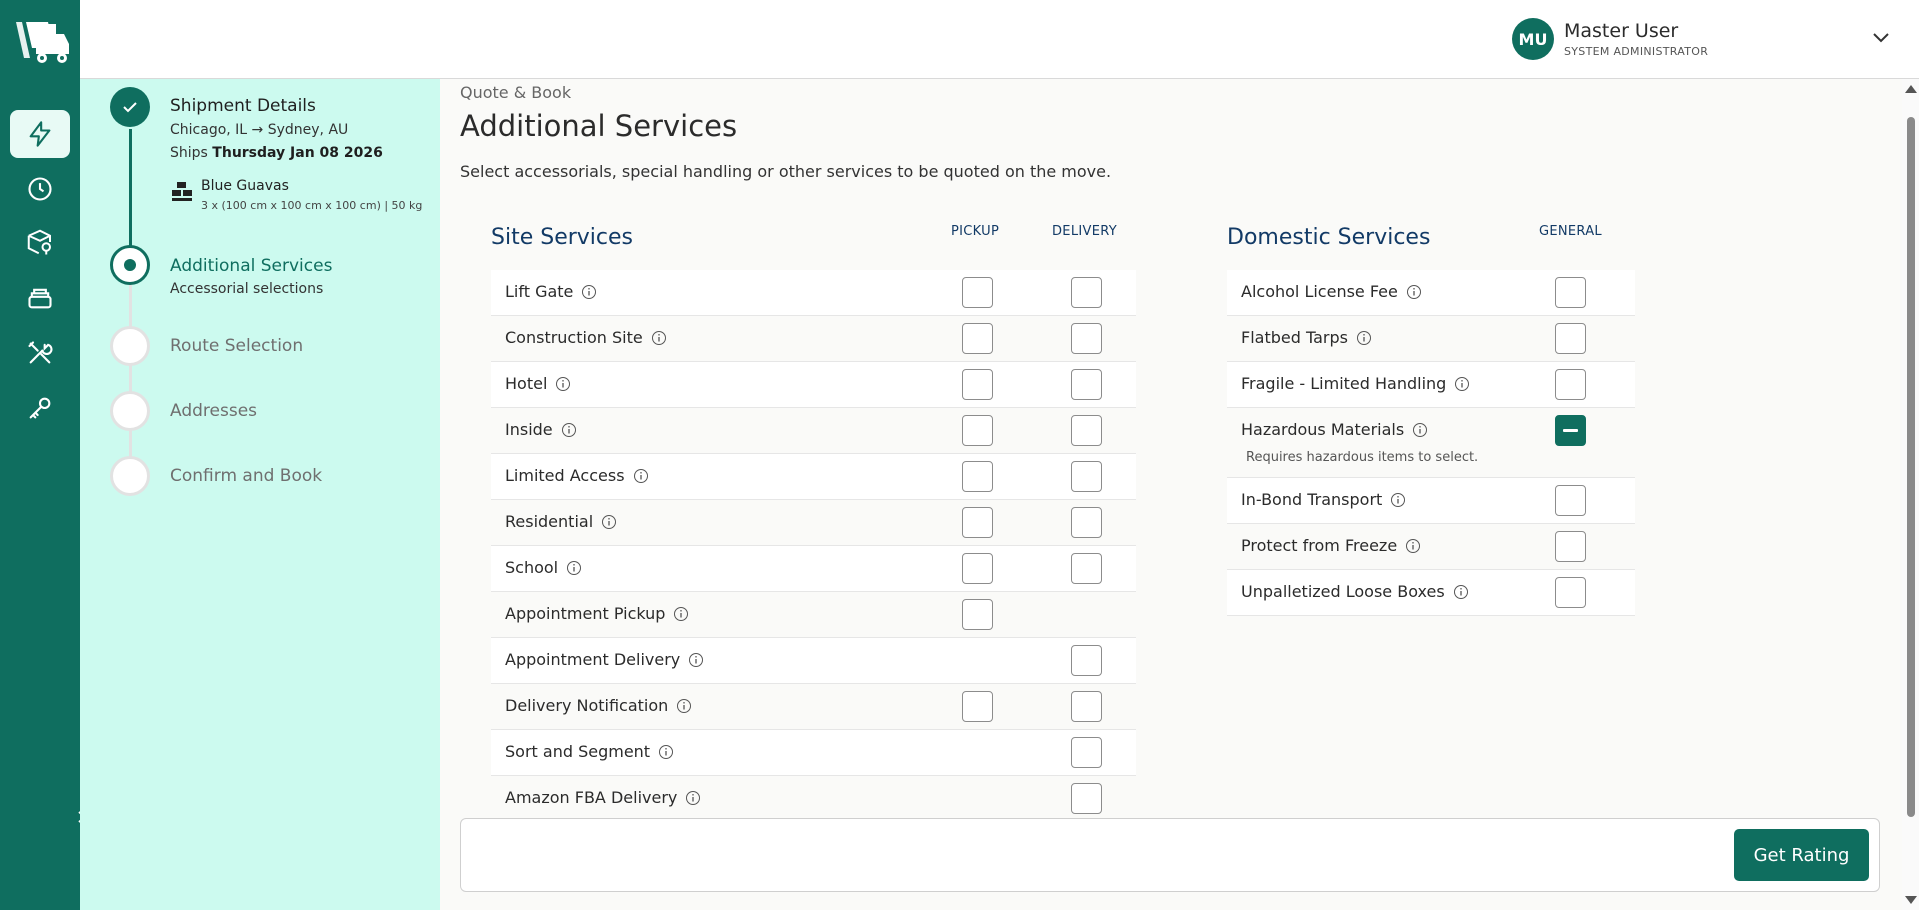  Describe the element at coordinates (40, 189) in the screenshot. I see `nav-history` at that location.